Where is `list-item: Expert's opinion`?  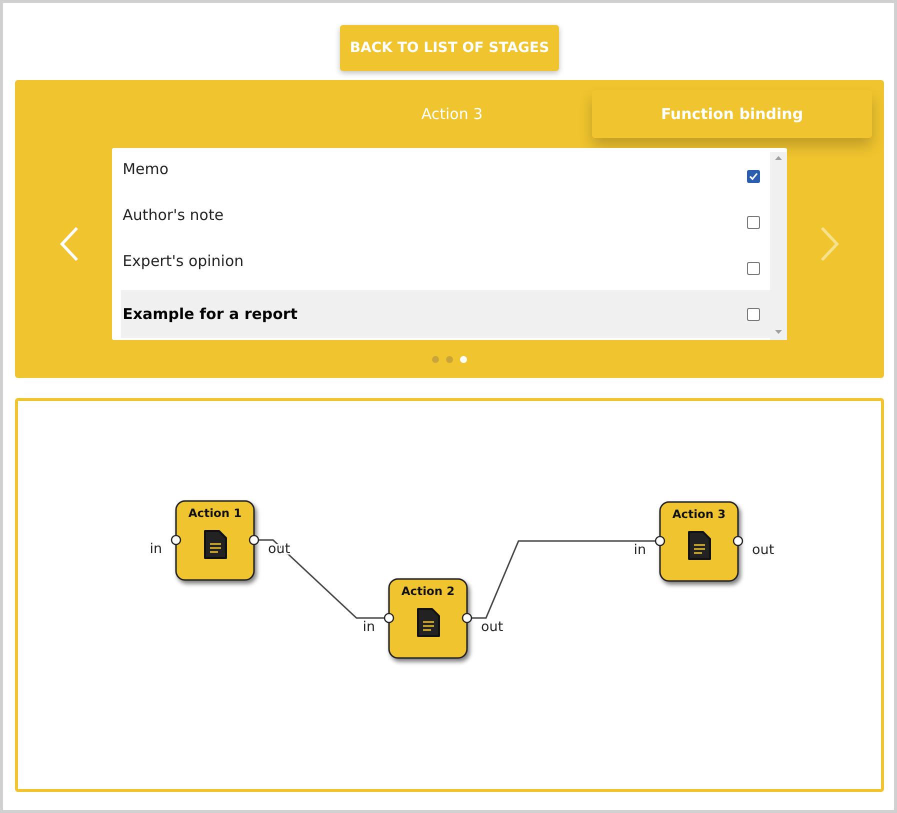 list-item: Expert's opinion is located at coordinates (445, 267).